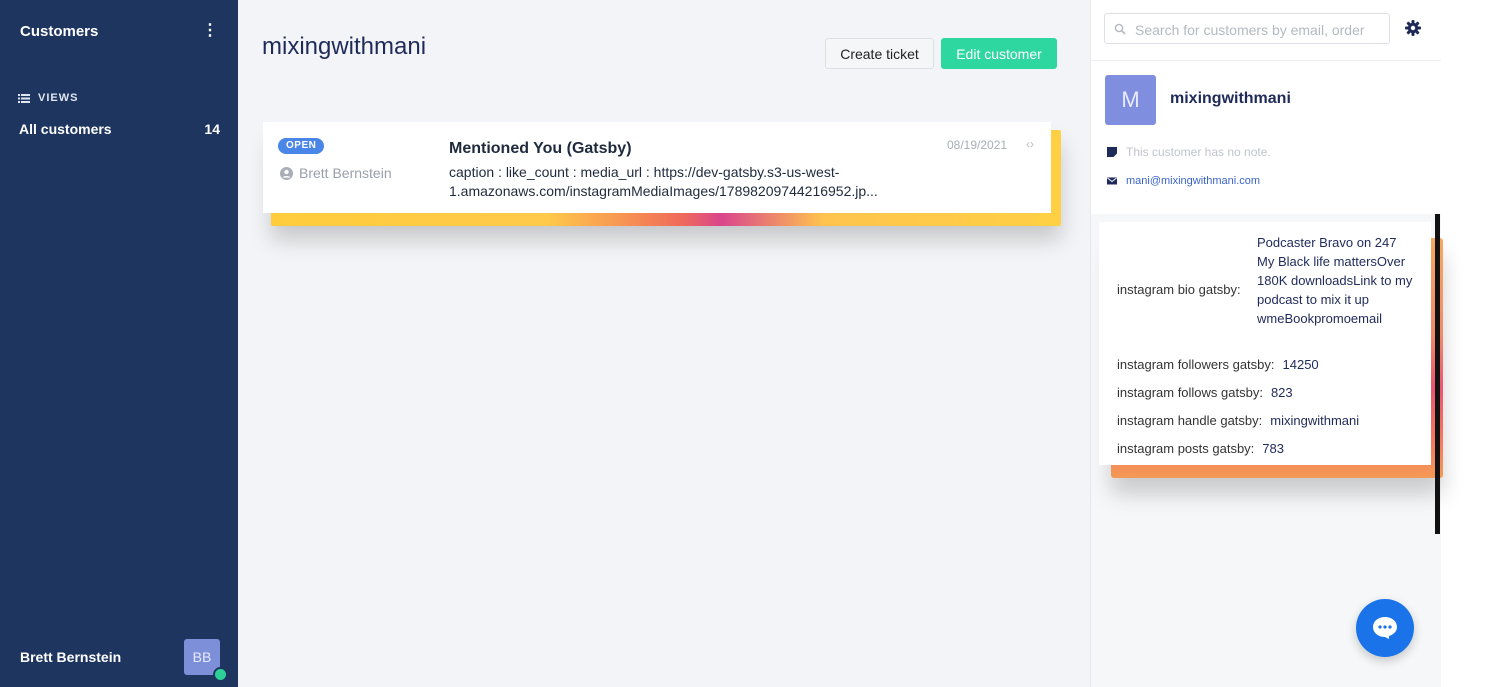 The width and height of the screenshot is (1498, 687). Describe the element at coordinates (1315, 420) in the screenshot. I see `ig-handle-value: mixingwithmani` at that location.